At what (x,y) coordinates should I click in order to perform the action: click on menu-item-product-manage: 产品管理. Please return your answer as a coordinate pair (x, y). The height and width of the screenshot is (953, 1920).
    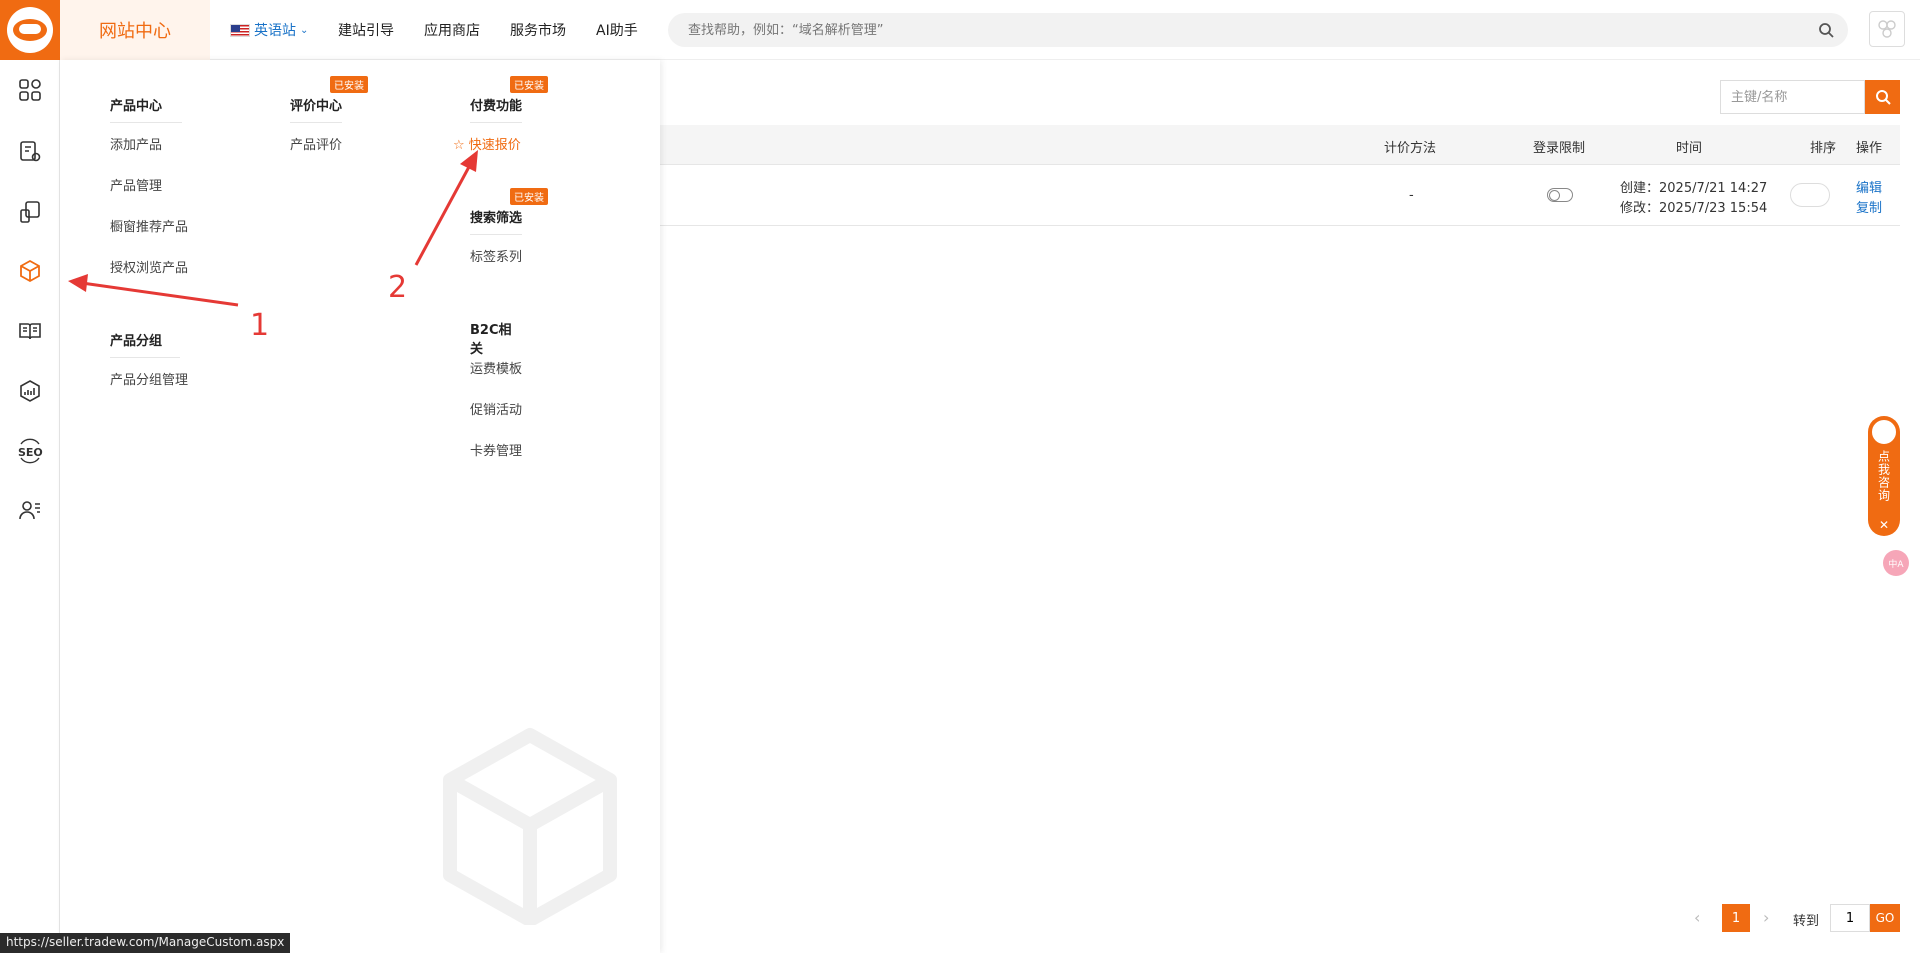
    Looking at the image, I should click on (136, 184).